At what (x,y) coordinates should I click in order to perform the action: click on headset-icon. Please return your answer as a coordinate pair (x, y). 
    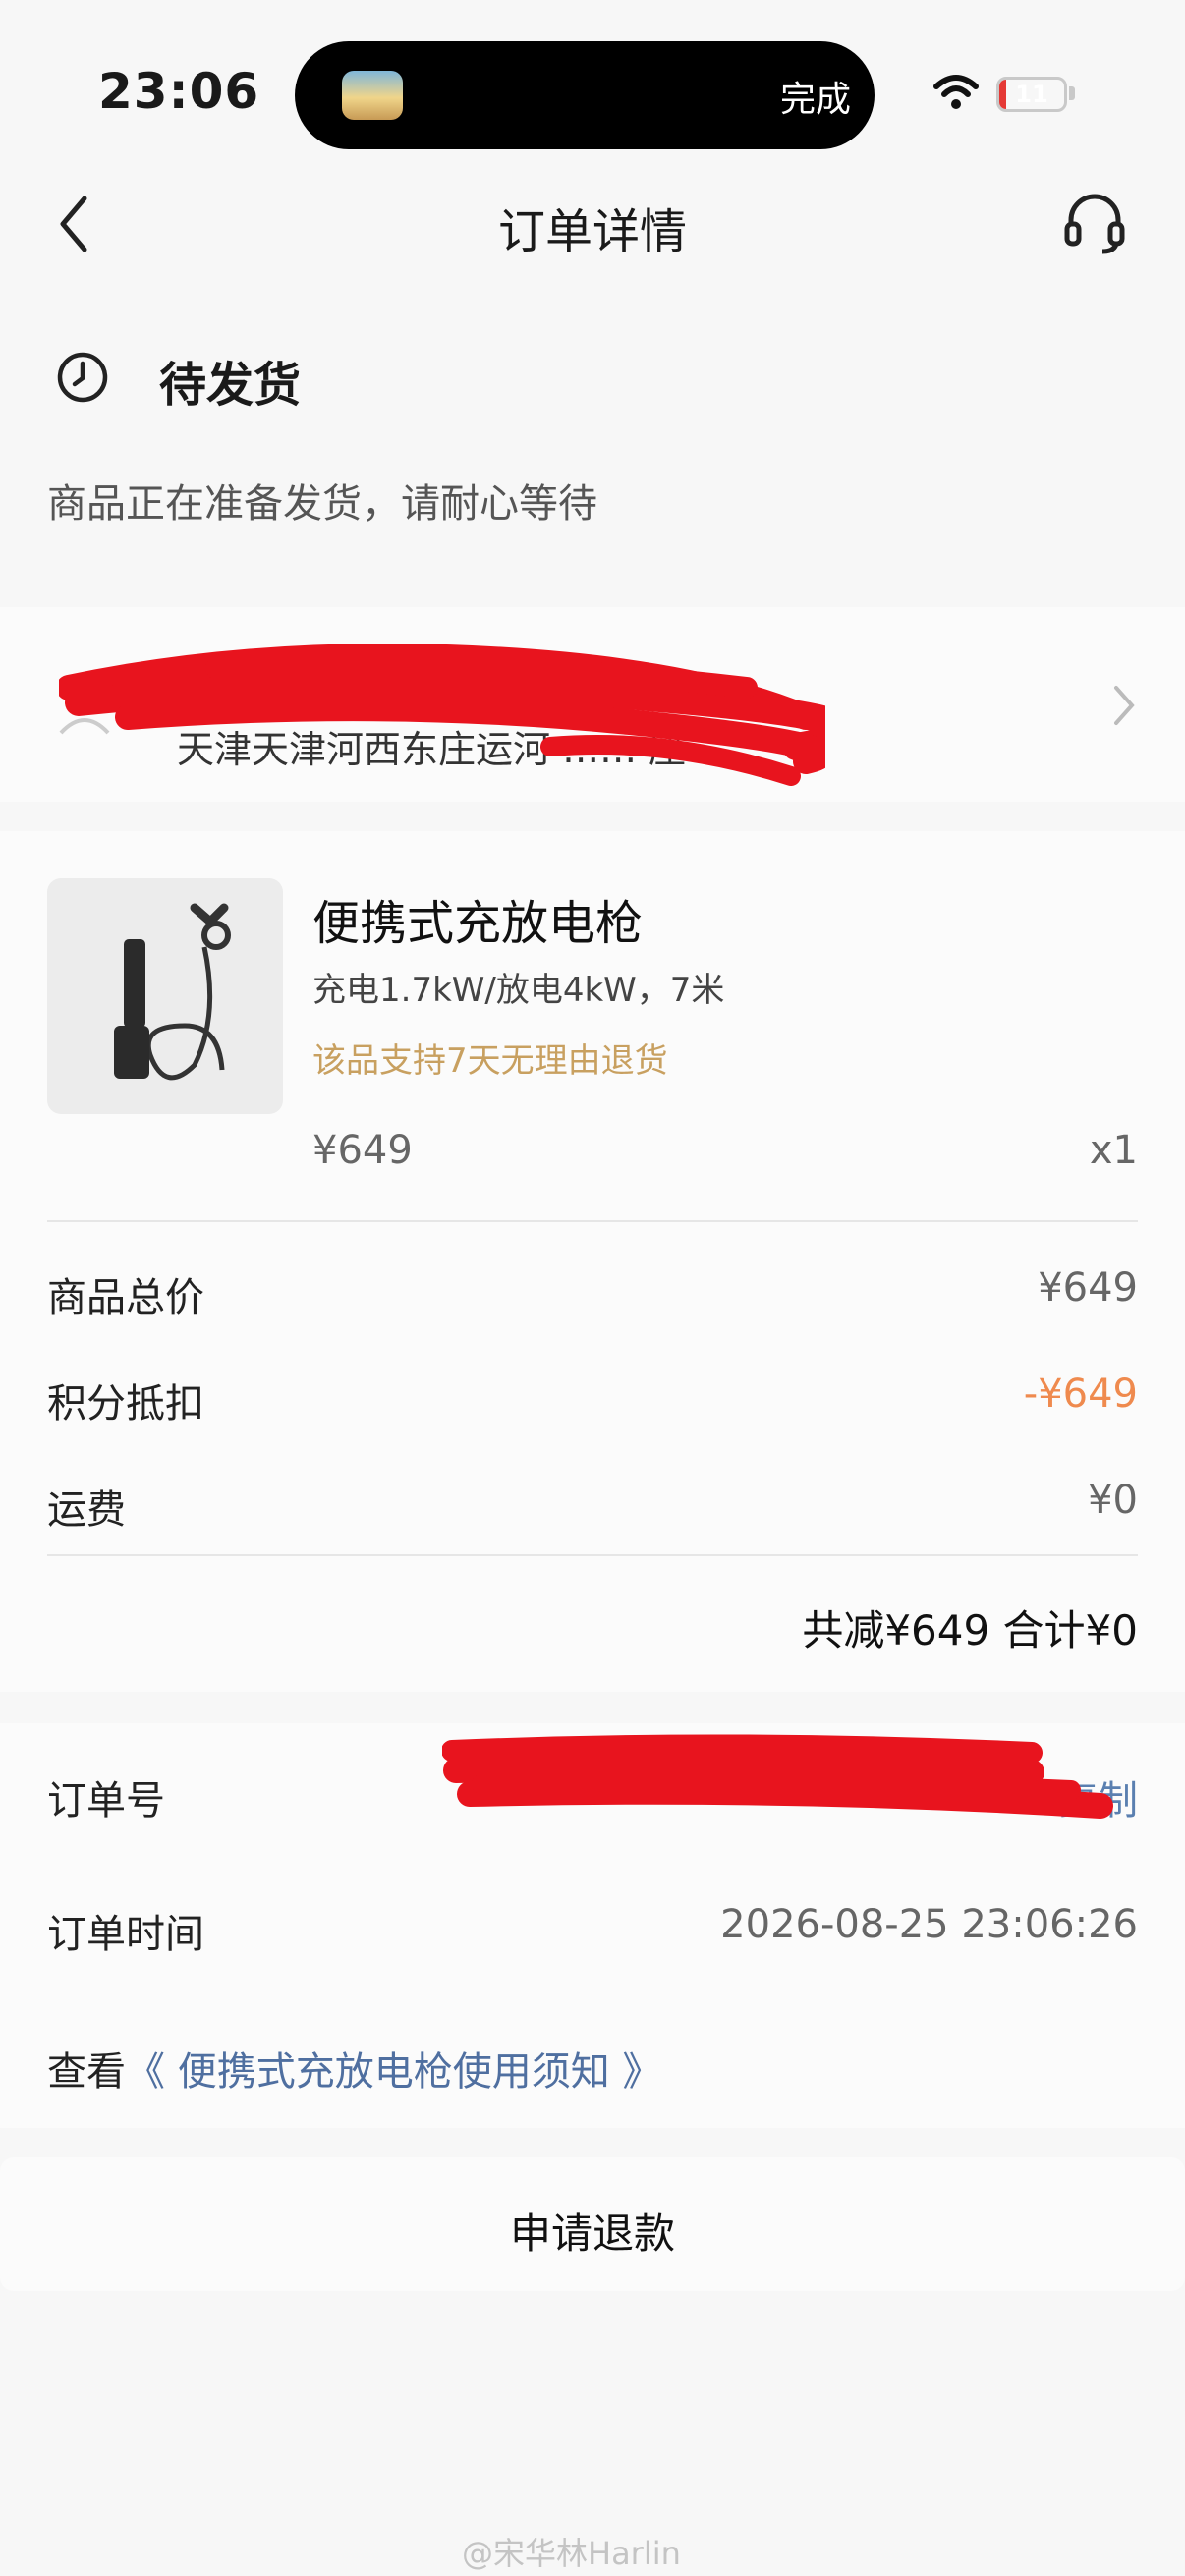
    Looking at the image, I should click on (1095, 222).